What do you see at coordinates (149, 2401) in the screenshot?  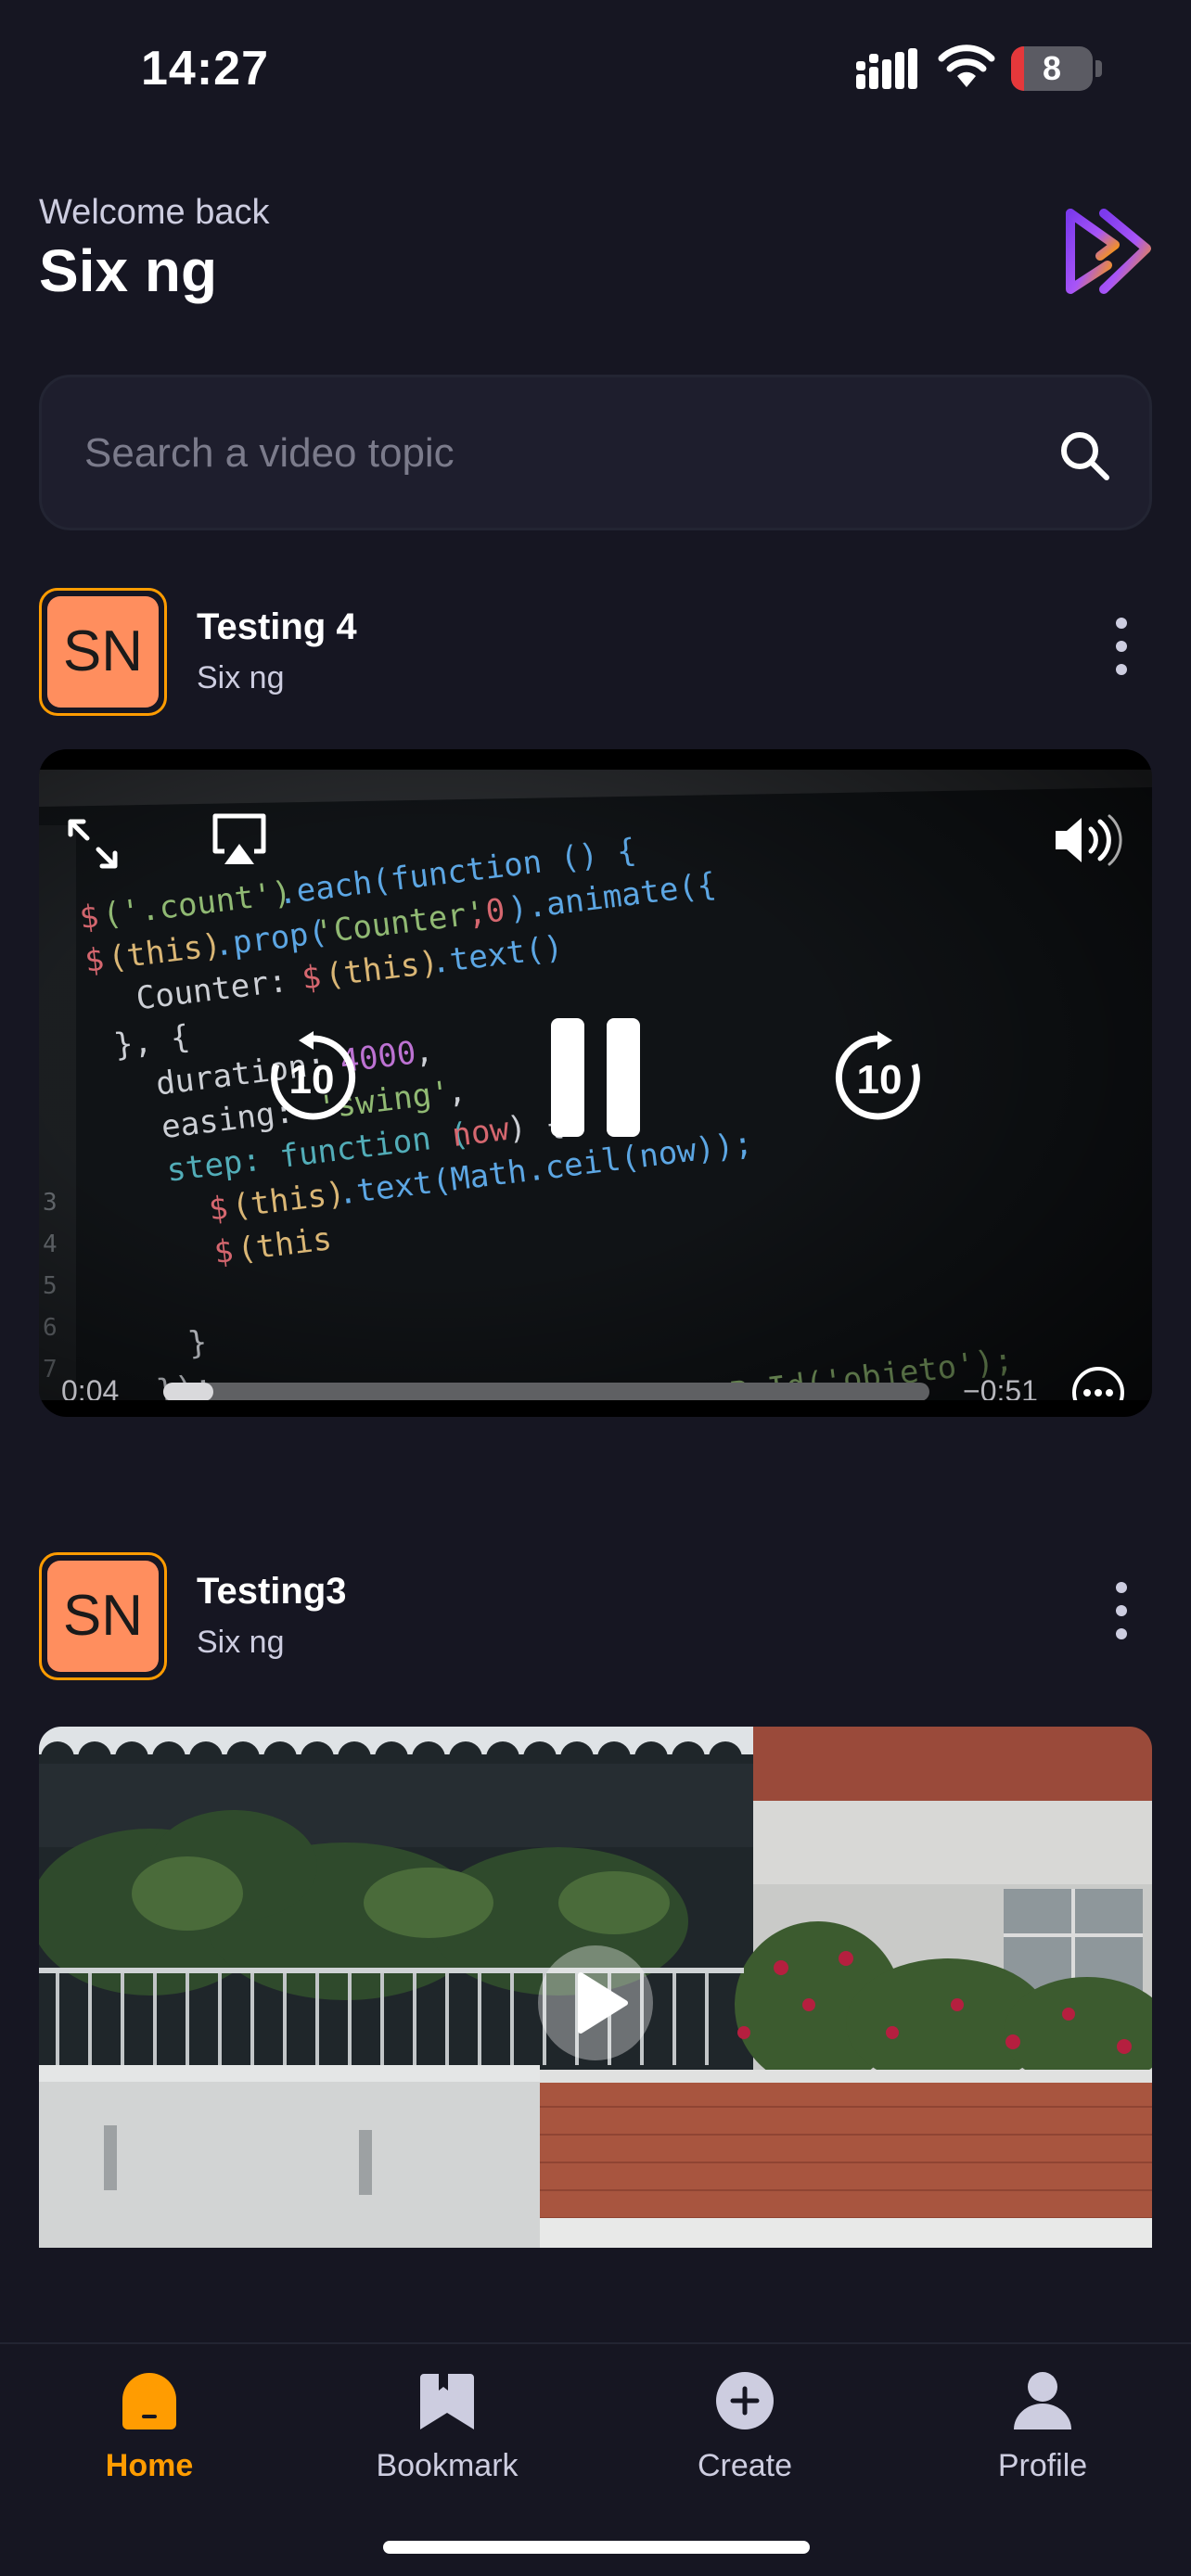 I see `home-icon` at bounding box center [149, 2401].